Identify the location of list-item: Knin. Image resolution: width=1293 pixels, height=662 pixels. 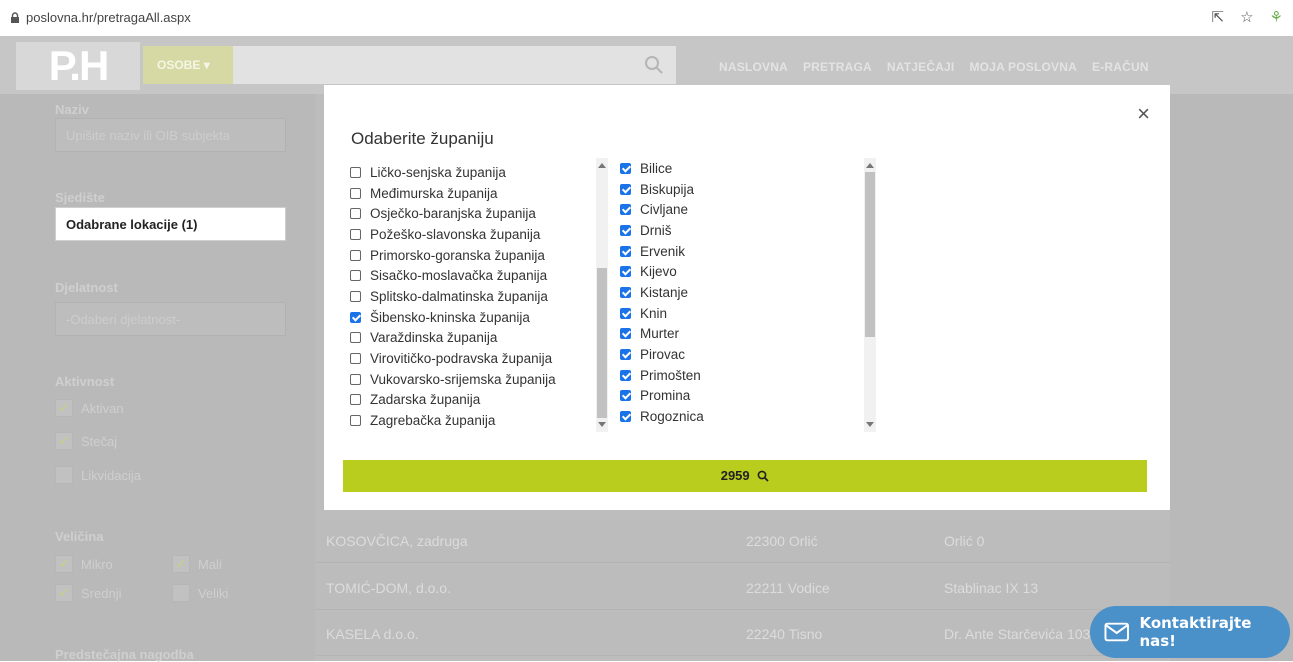
(749, 313).